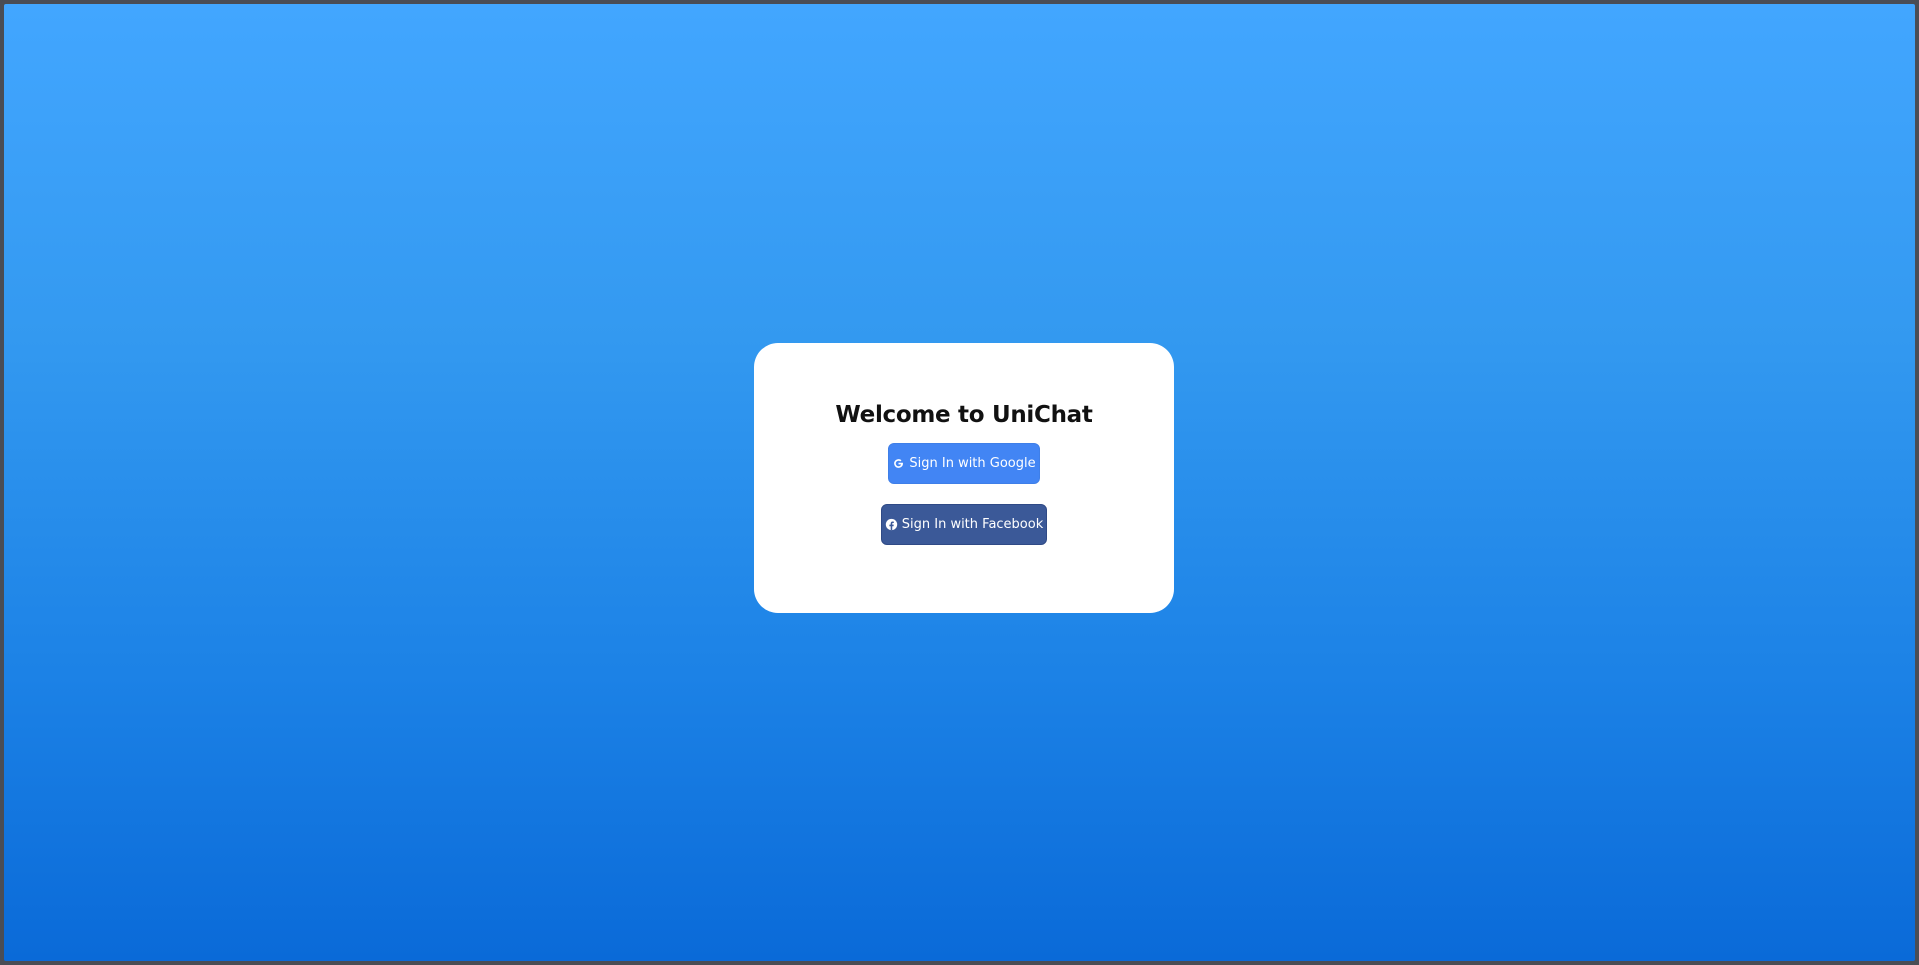  What do you see at coordinates (972, 463) in the screenshot?
I see `google-sign-in-label: Sign In with Google` at bounding box center [972, 463].